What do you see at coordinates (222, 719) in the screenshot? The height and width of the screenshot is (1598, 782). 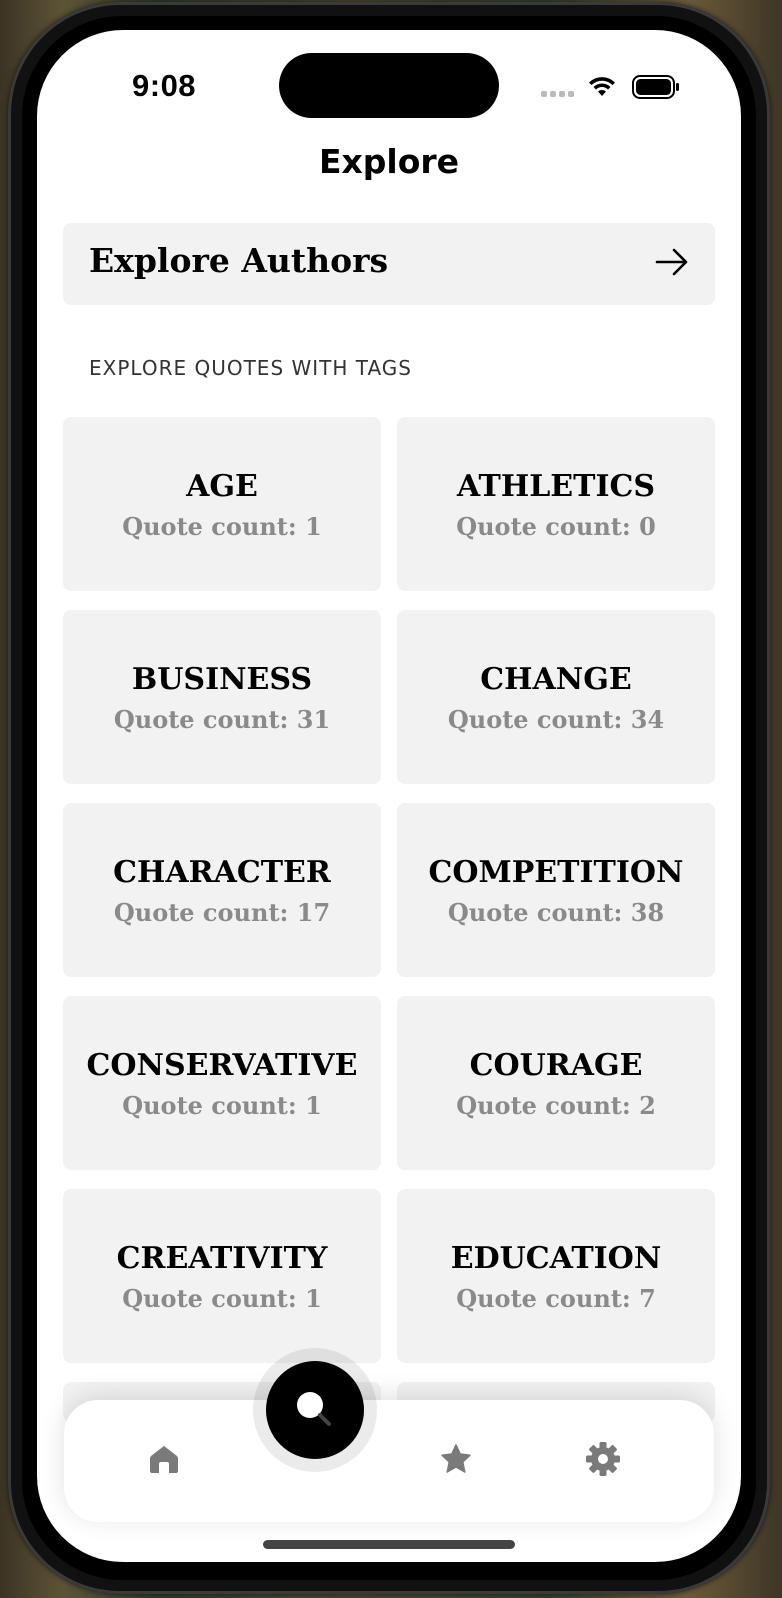 I see `tag-quote-count: Quote count: 31` at bounding box center [222, 719].